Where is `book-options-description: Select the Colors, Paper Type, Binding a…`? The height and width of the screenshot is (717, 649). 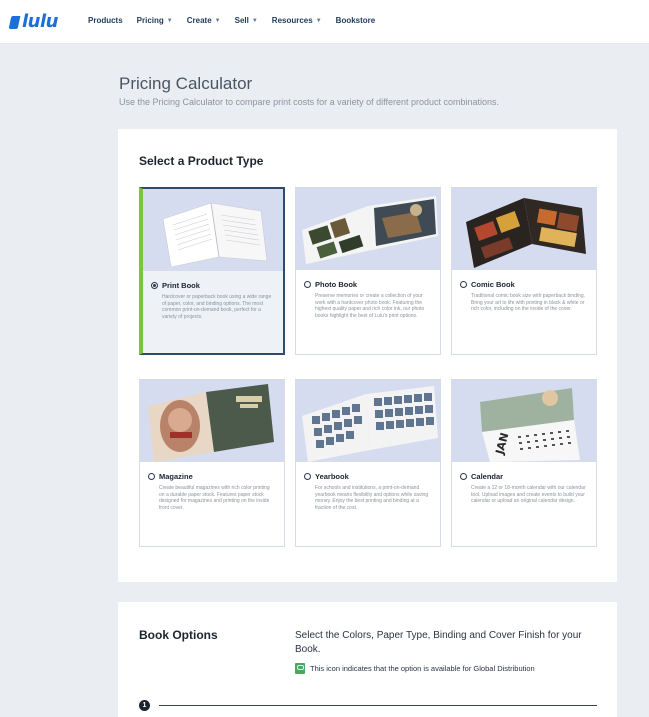 book-options-description: Select the Colors, Paper Type, Binding a… is located at coordinates (438, 642).